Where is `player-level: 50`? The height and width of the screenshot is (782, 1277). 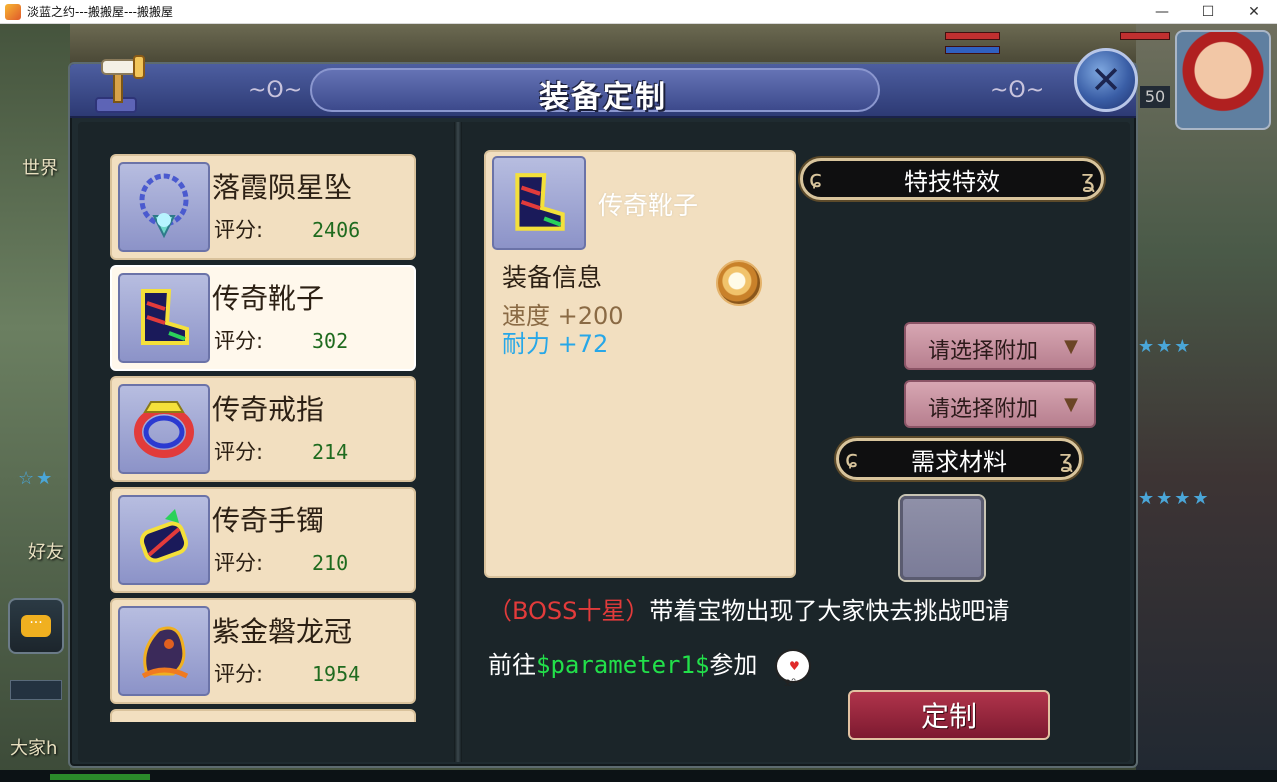 player-level: 50 is located at coordinates (1155, 97).